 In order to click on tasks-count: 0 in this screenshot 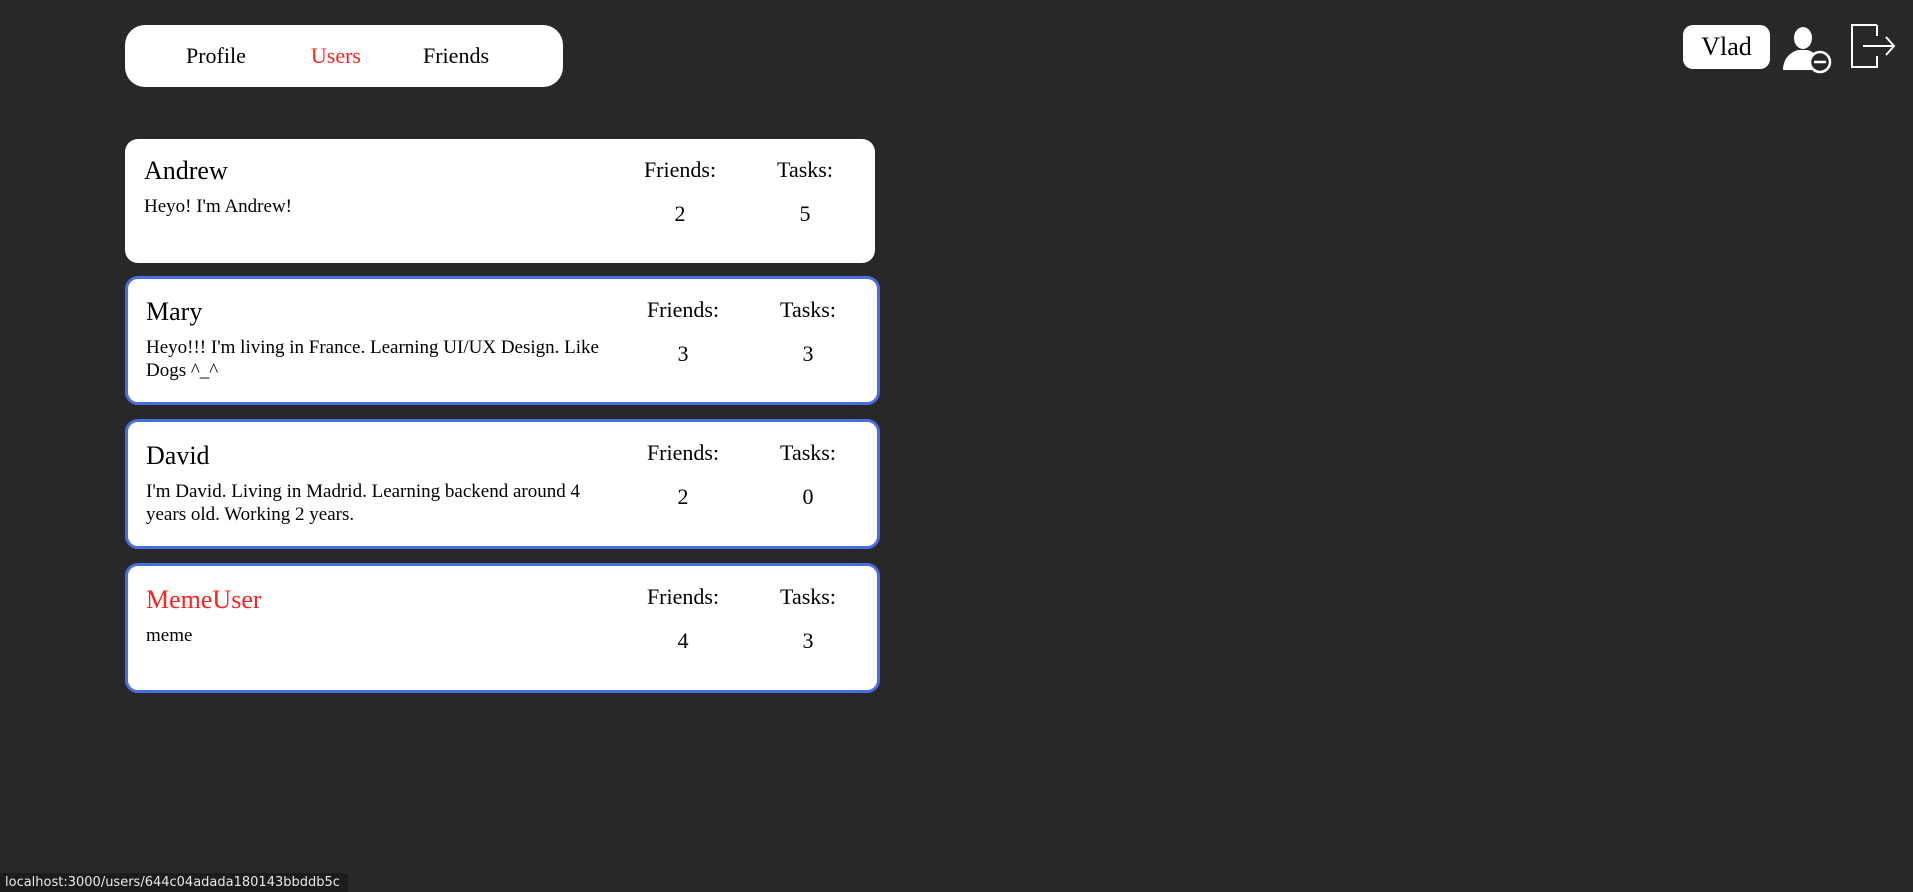, I will do `click(808, 496)`.